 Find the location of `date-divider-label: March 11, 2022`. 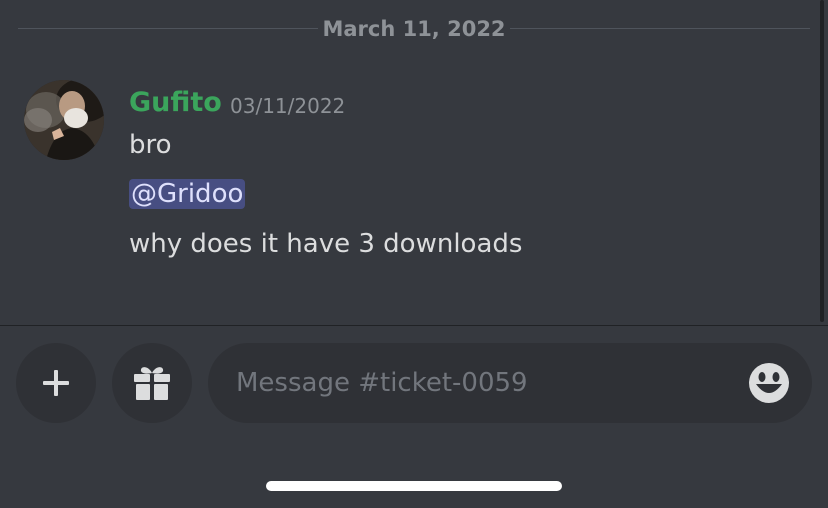

date-divider-label: March 11, 2022 is located at coordinates (414, 29).